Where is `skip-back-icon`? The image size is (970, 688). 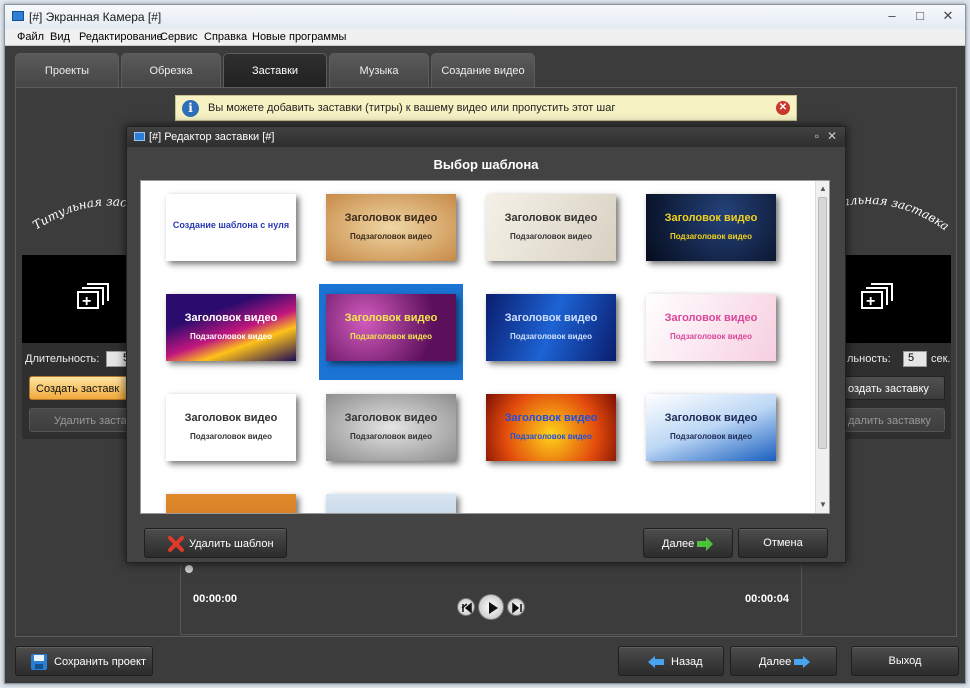
skip-back-icon is located at coordinates (466, 608).